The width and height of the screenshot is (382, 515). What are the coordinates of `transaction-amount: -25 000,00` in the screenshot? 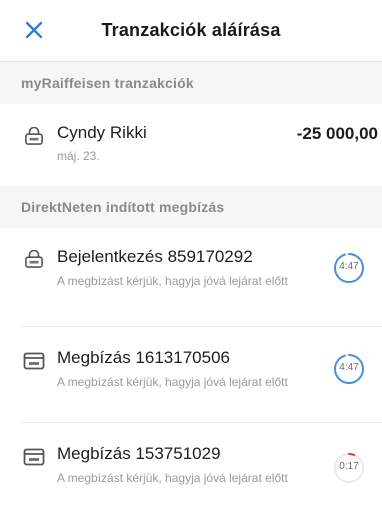 It's located at (337, 133).